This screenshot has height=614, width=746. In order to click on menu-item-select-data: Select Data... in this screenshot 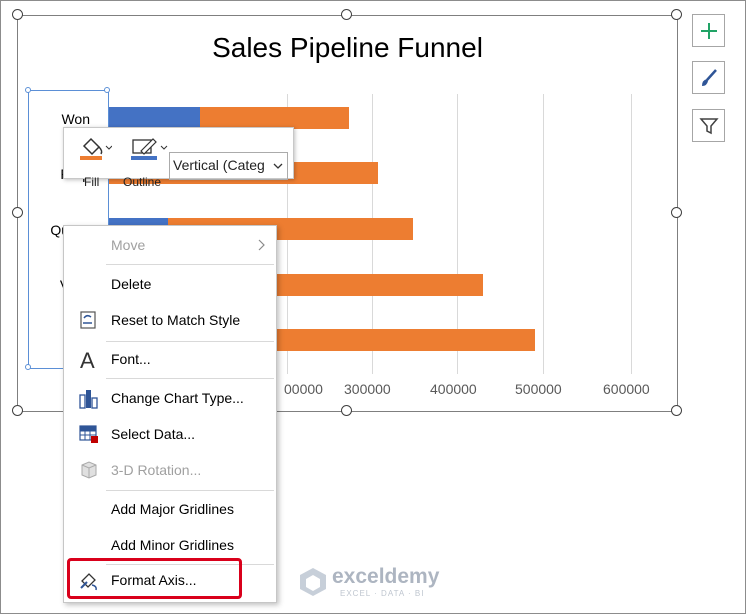, I will do `click(170, 434)`.